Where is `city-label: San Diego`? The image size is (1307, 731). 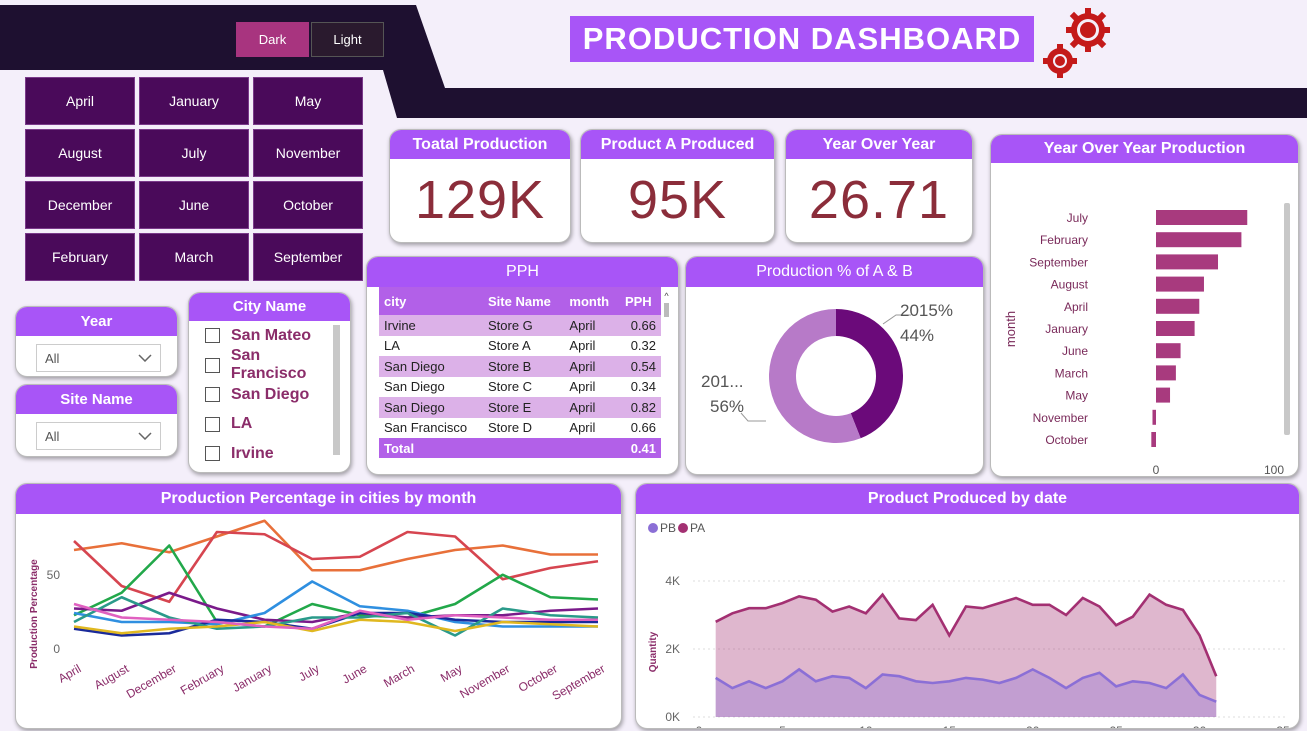 city-label: San Diego is located at coordinates (270, 394).